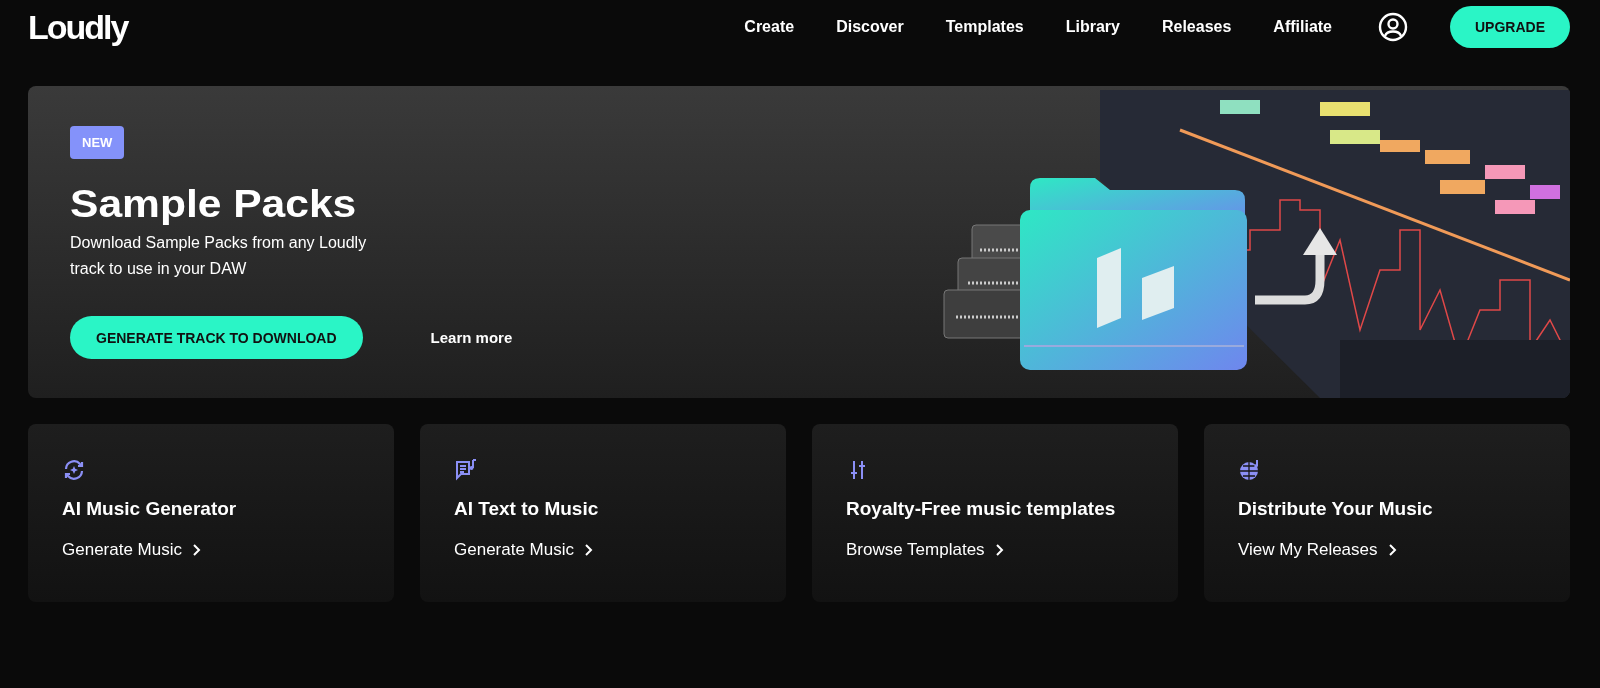 Image resolution: width=1600 pixels, height=688 pixels. Describe the element at coordinates (149, 509) in the screenshot. I see `card-title: AI Music Generator` at that location.